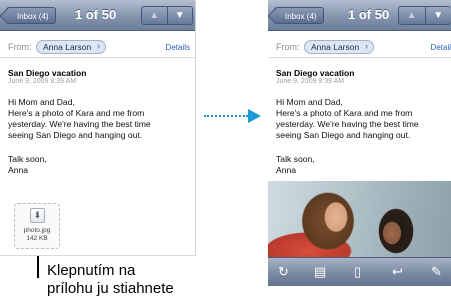 The image size is (451, 306). What do you see at coordinates (436, 272) in the screenshot?
I see `compose-icon: ✎` at bounding box center [436, 272].